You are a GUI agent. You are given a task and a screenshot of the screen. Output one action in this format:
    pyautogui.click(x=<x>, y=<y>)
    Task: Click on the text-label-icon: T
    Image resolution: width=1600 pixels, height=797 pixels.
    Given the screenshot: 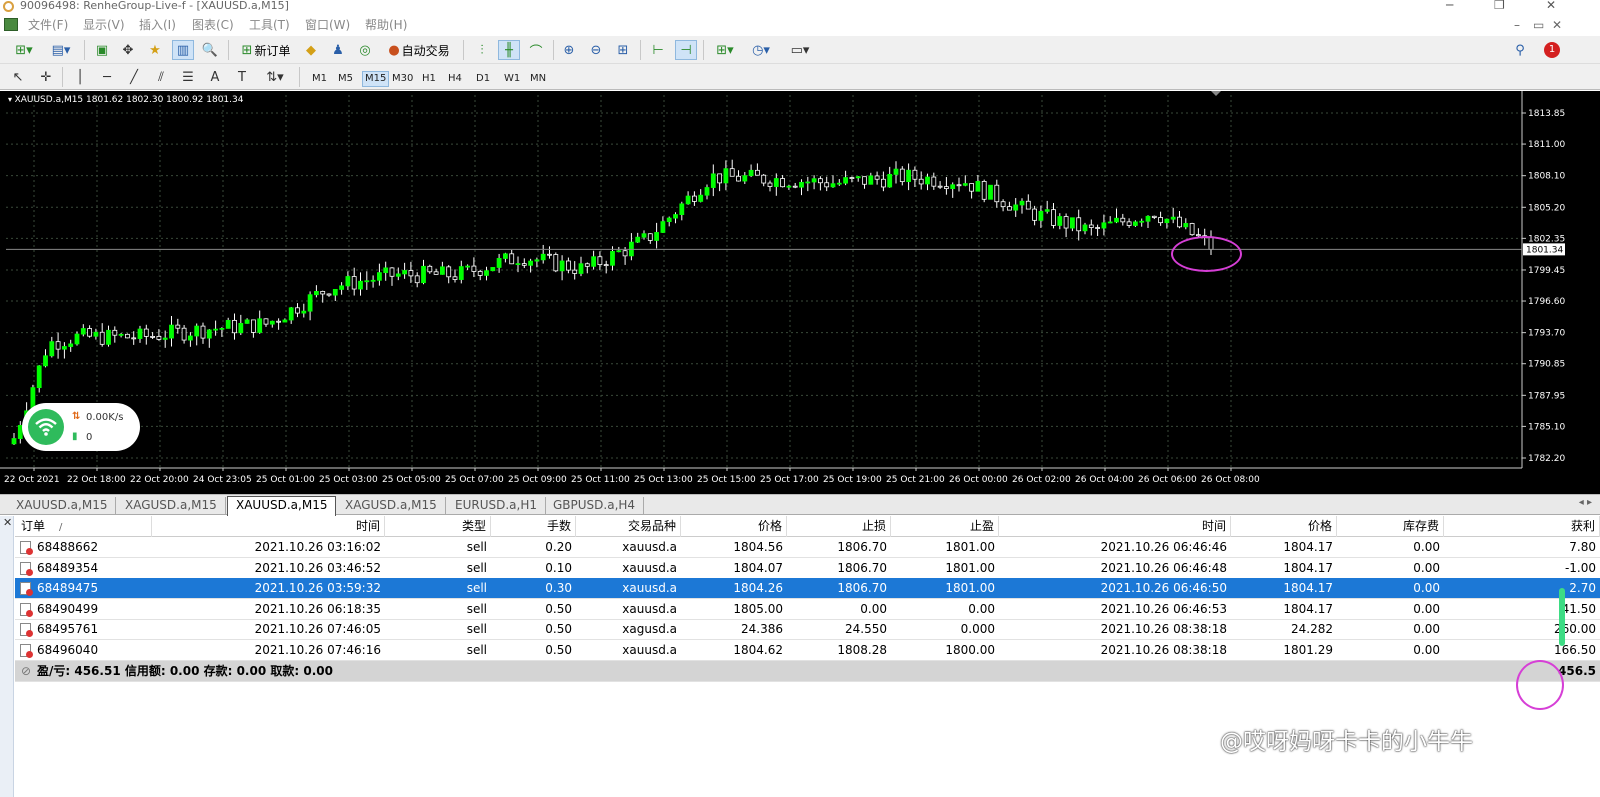 What is the action you would take?
    pyautogui.click(x=242, y=77)
    